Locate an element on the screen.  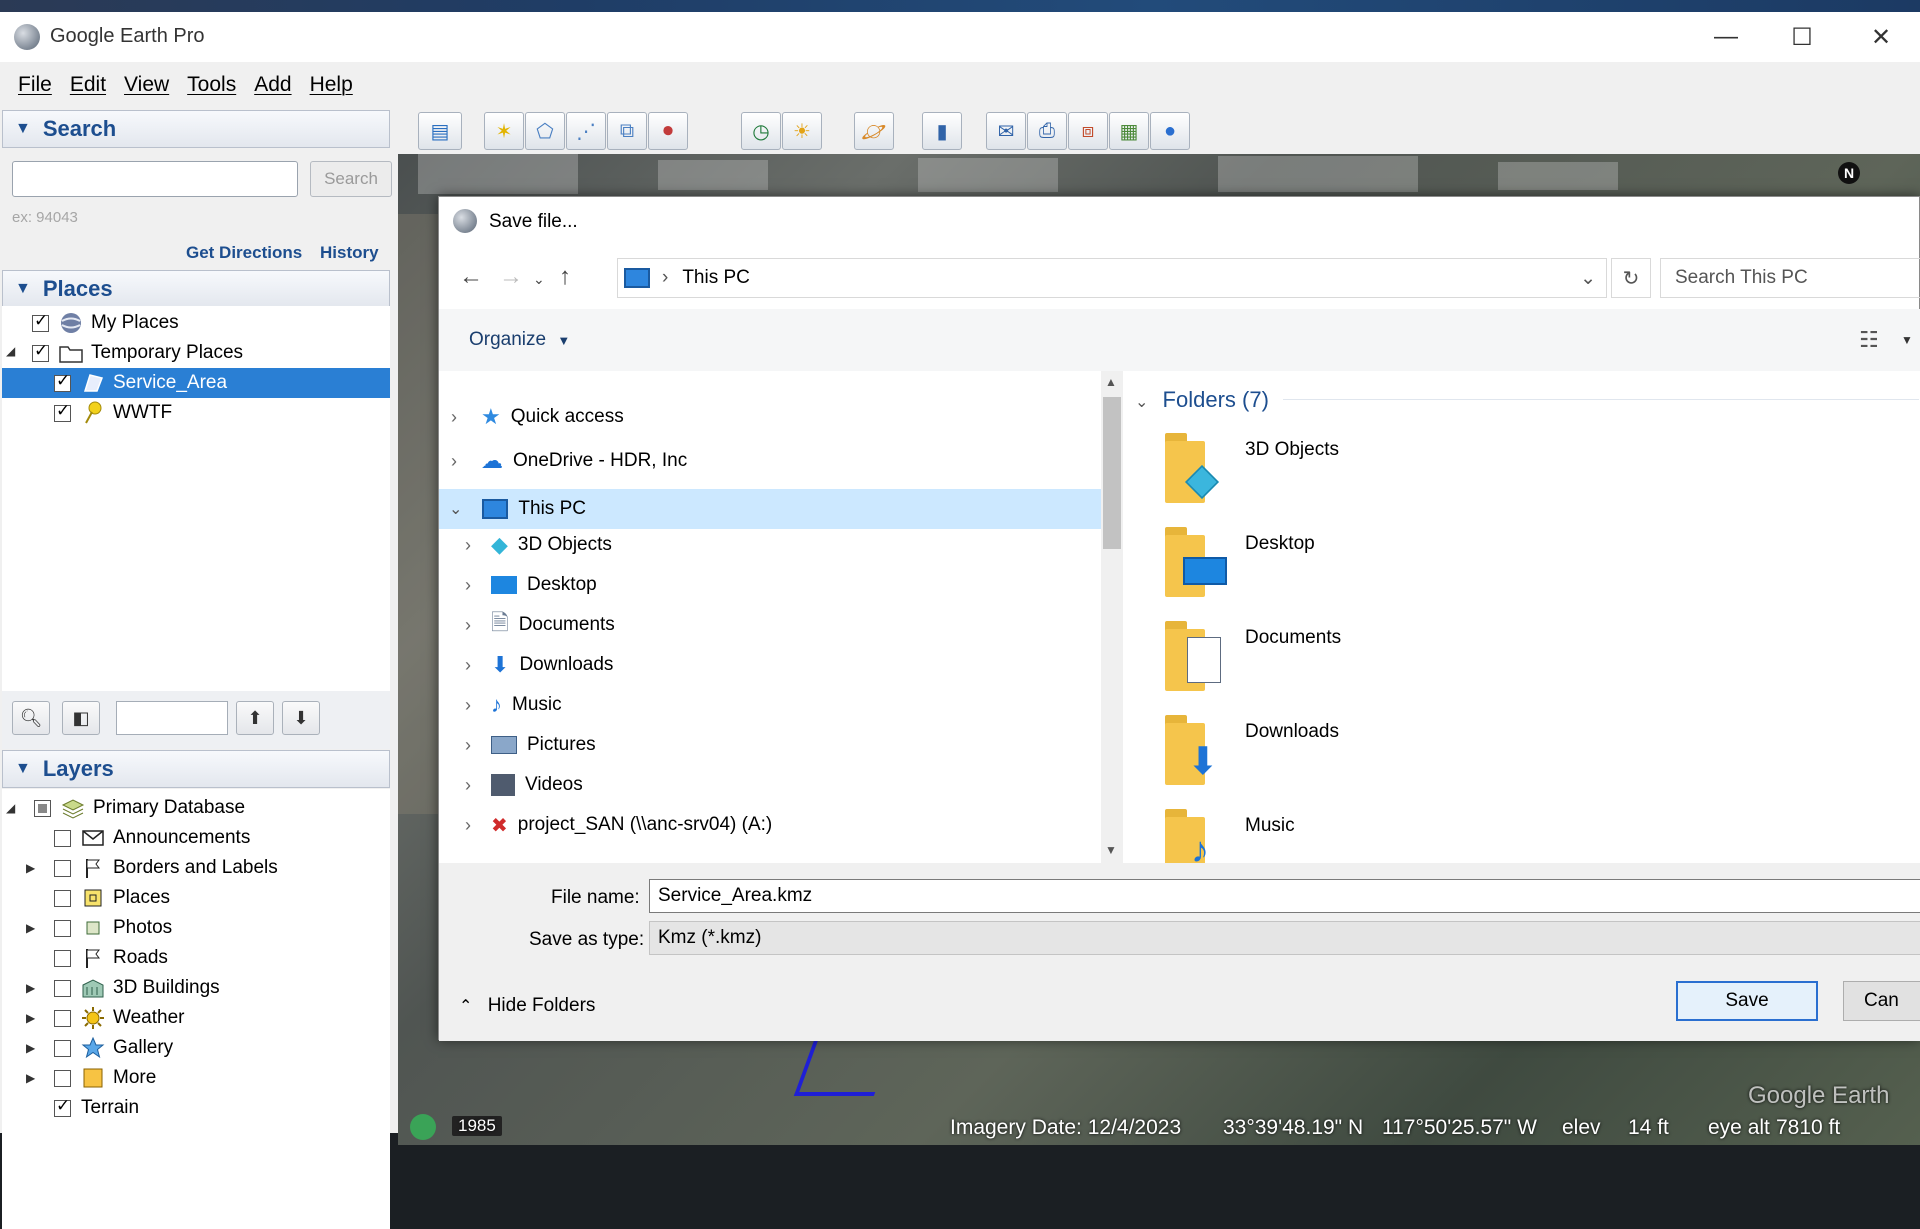
maximize-button: ☐ is located at coordinates (1802, 37).